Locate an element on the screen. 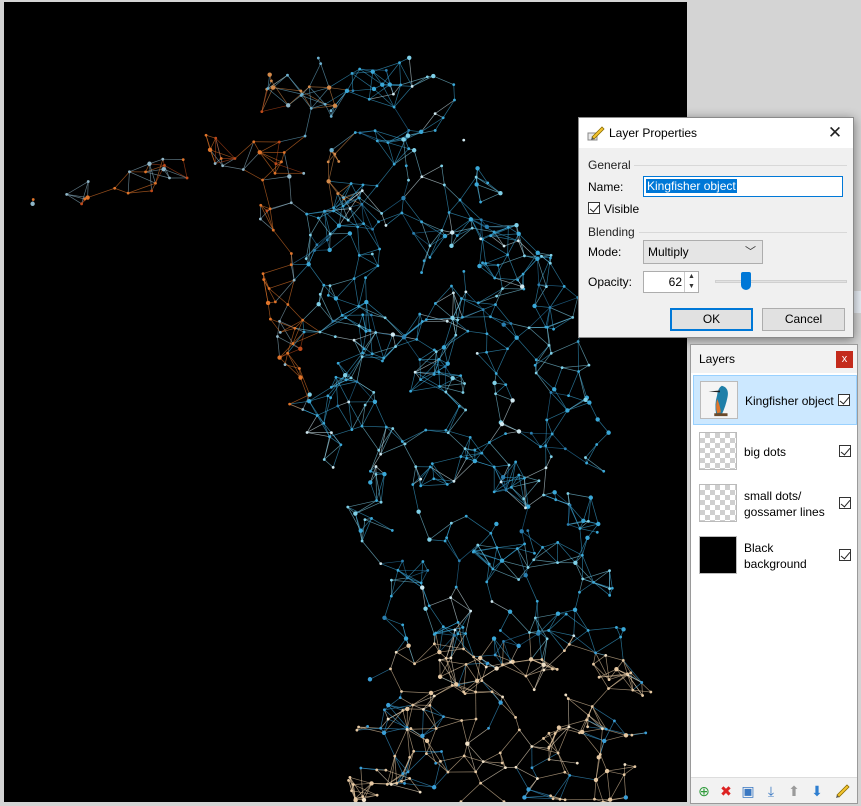  cancel-button: Cancel is located at coordinates (803, 319).